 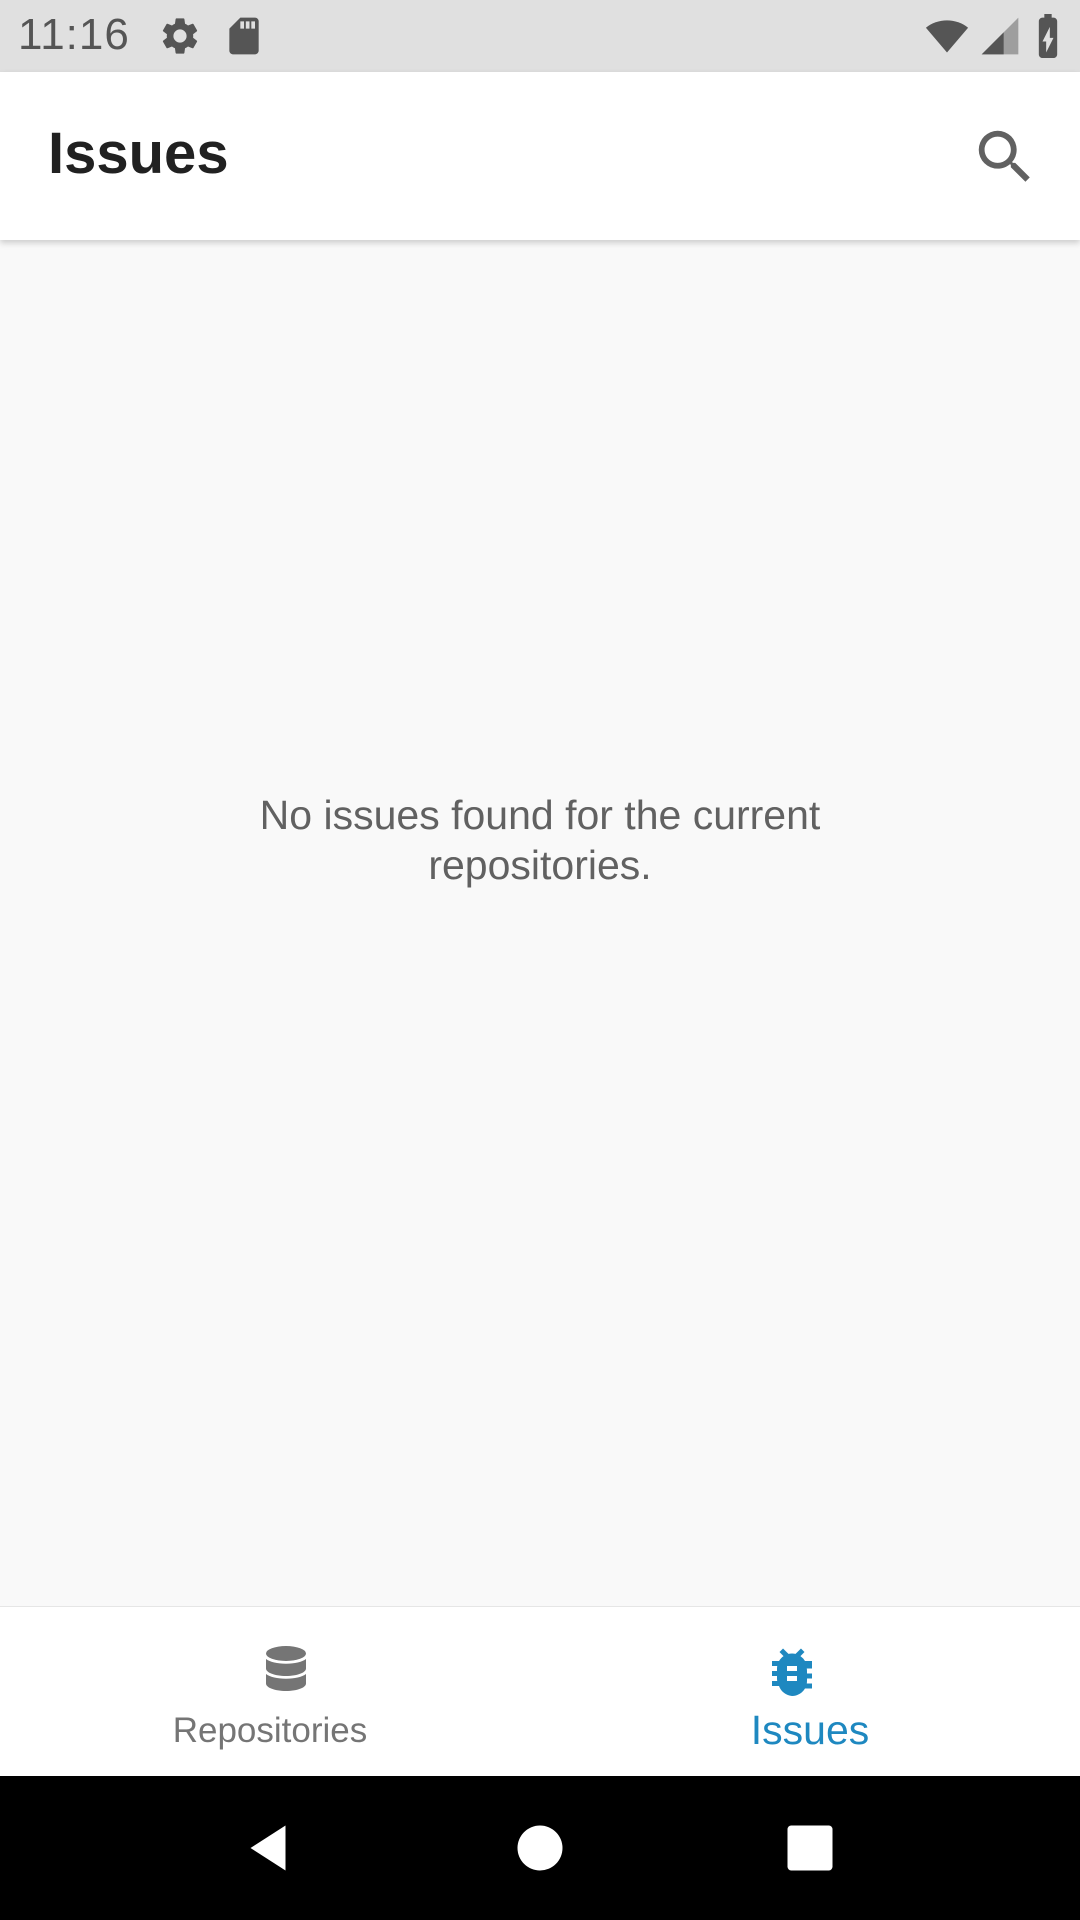 What do you see at coordinates (947, 36) in the screenshot?
I see `wifi-icon` at bounding box center [947, 36].